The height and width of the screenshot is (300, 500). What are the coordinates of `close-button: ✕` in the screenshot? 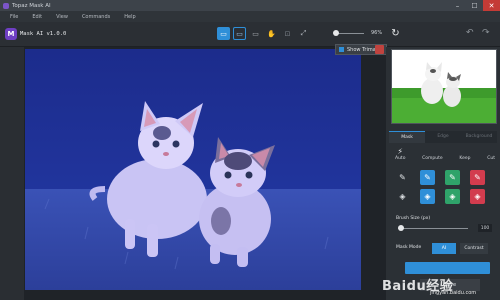 It's located at (491, 5).